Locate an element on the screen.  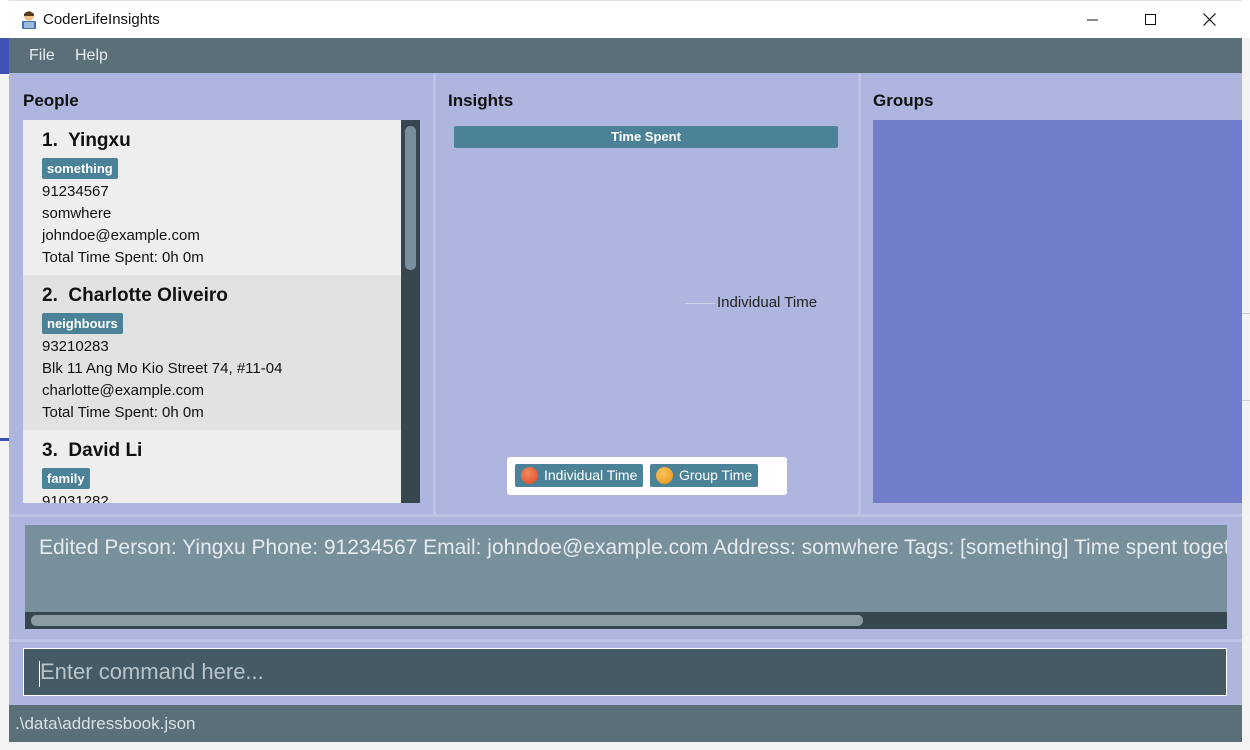
menu-file: File is located at coordinates (42, 56).